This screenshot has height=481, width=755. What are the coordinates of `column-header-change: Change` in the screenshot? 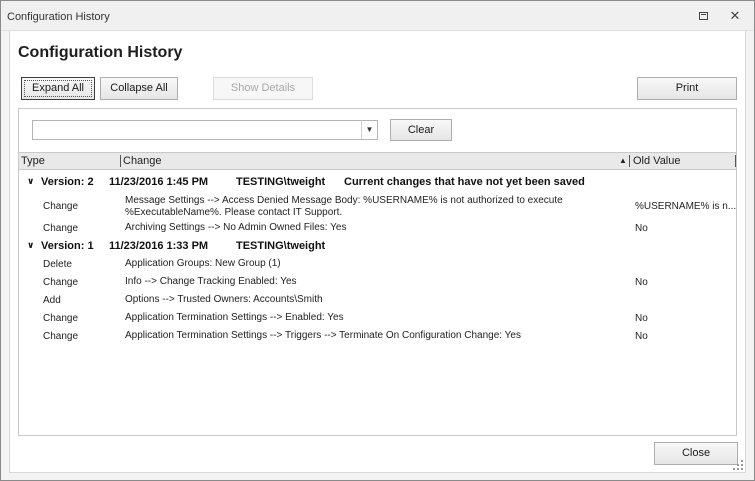 It's located at (142, 161).